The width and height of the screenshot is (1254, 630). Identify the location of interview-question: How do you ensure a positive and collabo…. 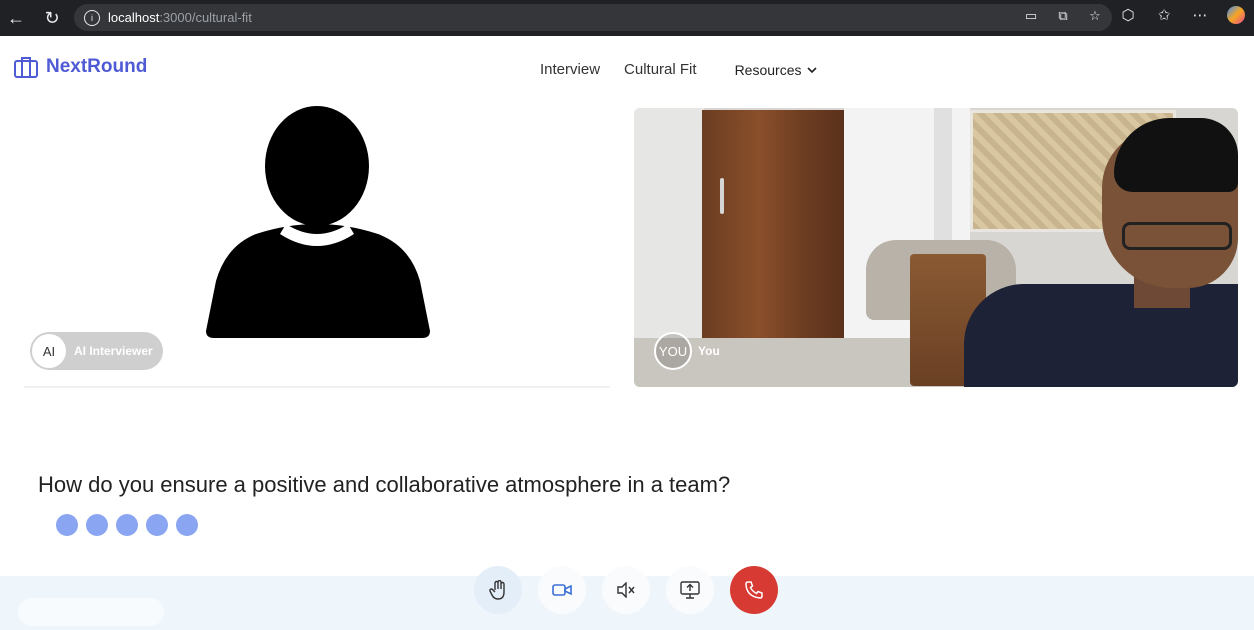
(384, 484).